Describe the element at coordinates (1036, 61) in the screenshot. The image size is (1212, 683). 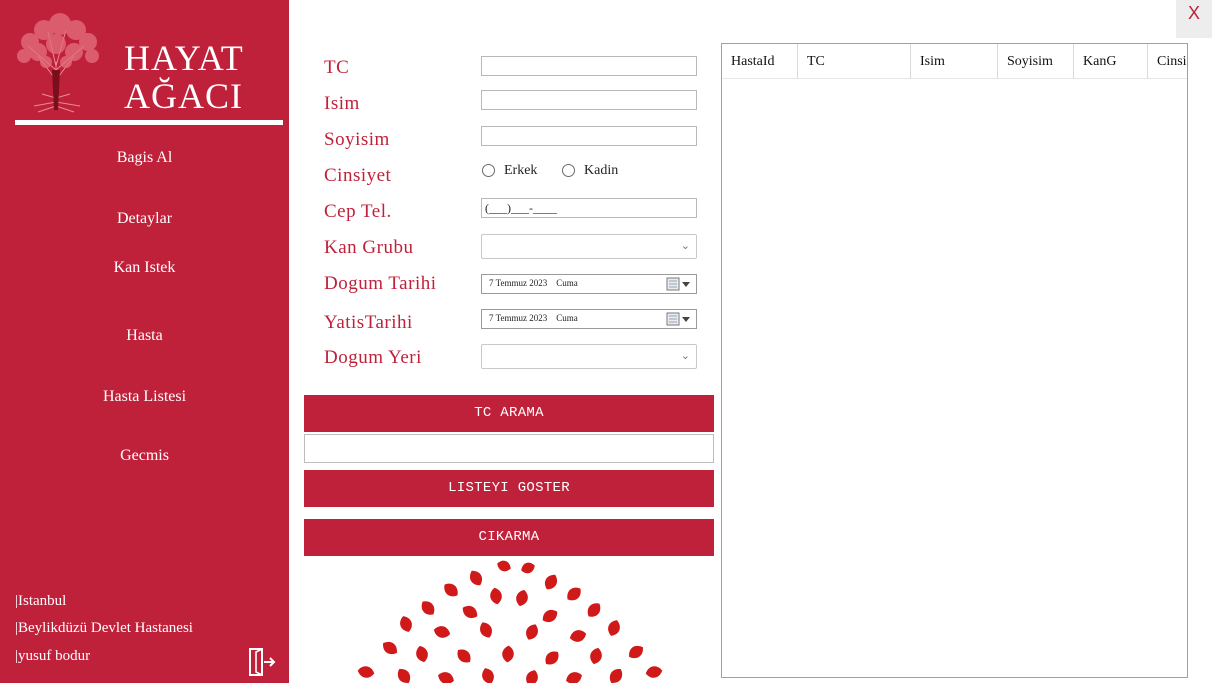
I see `column-header-soyisim: Soyisim` at that location.